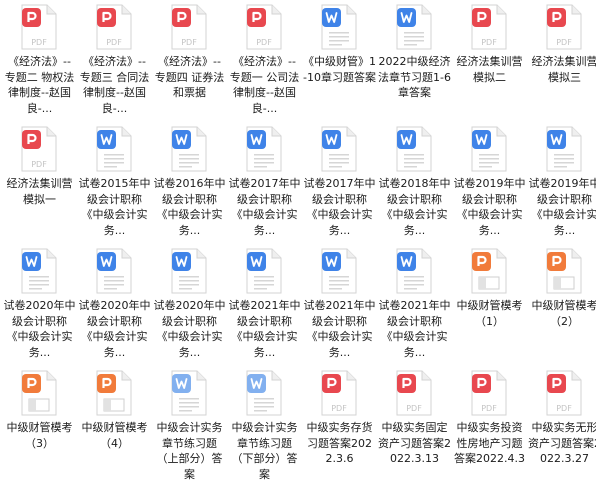 This screenshot has height=493, width=596. I want to click on file-name: 中级财管模考（3）, so click(39, 435).